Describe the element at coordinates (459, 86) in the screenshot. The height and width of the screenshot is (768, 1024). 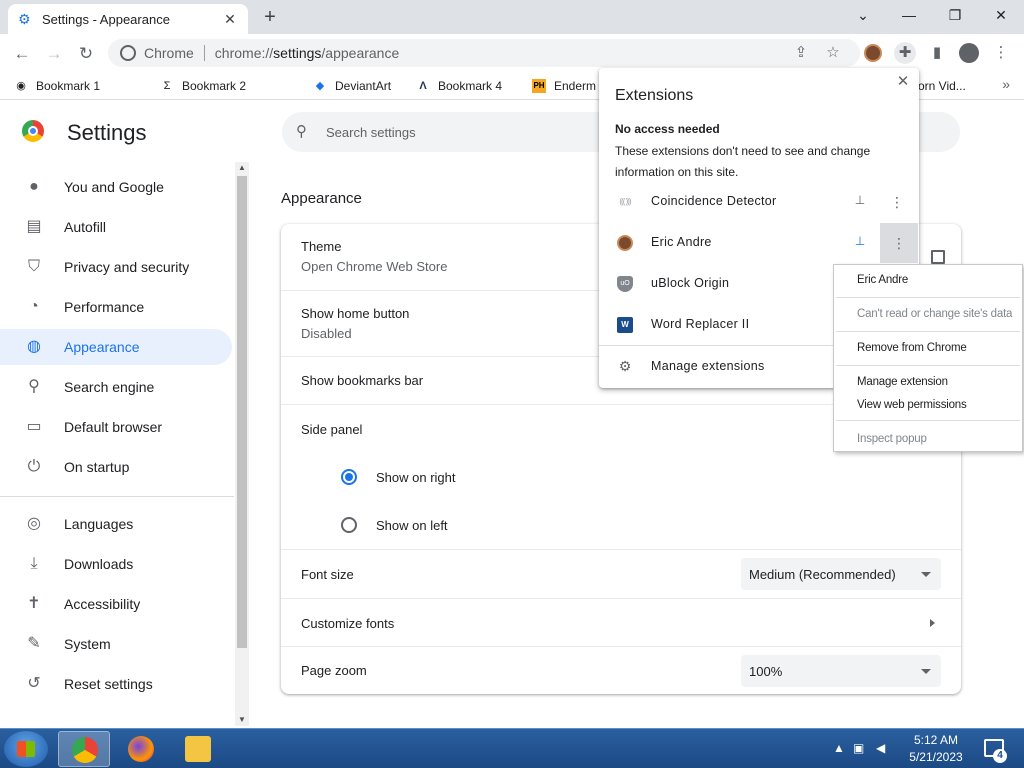
I see `bookmark-4: Λ Bookmark 4` at that location.